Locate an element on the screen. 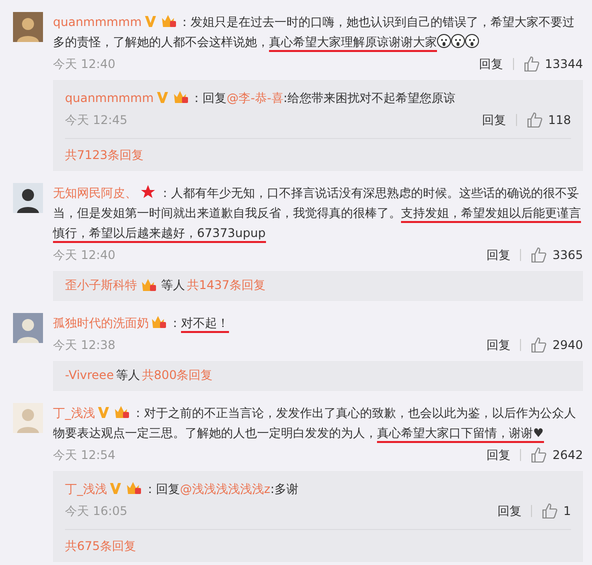 This screenshot has width=592, height=565. like-button: 1 is located at coordinates (556, 511).